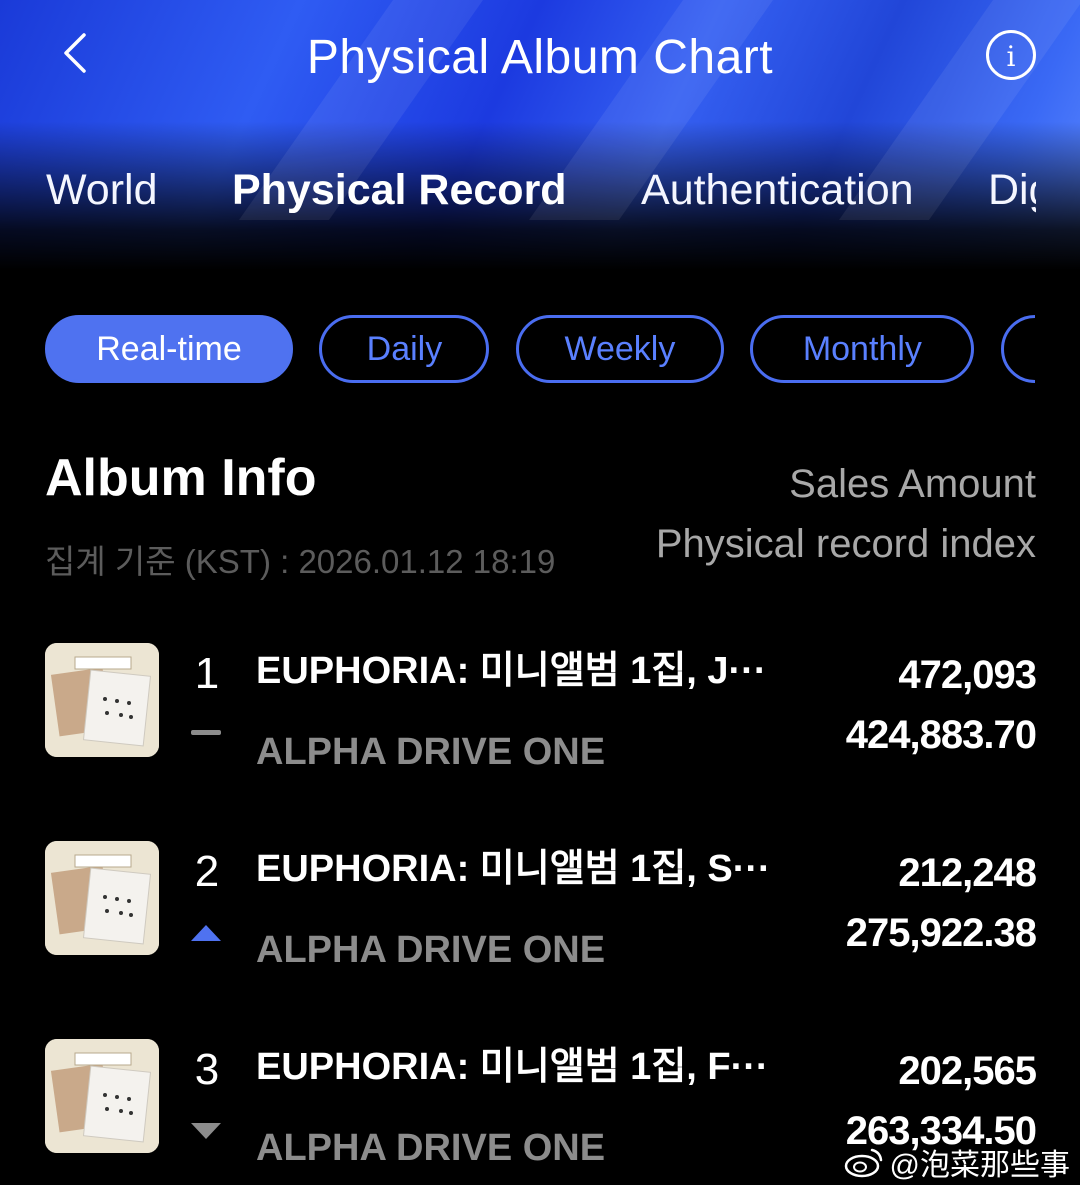 The height and width of the screenshot is (1185, 1080). Describe the element at coordinates (169, 349) in the screenshot. I see `period-realtime-button: Real-time` at that location.